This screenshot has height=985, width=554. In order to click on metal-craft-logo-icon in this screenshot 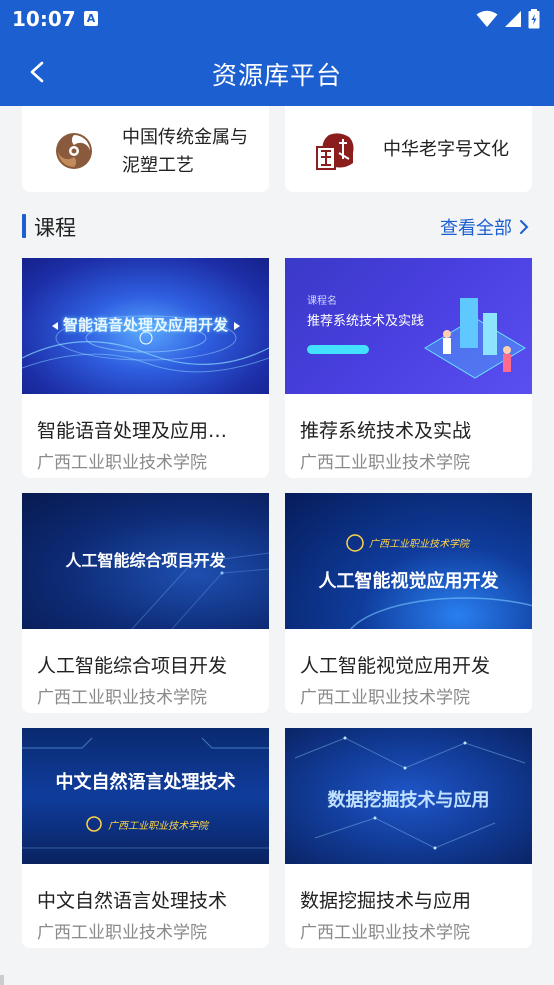, I will do `click(74, 151)`.